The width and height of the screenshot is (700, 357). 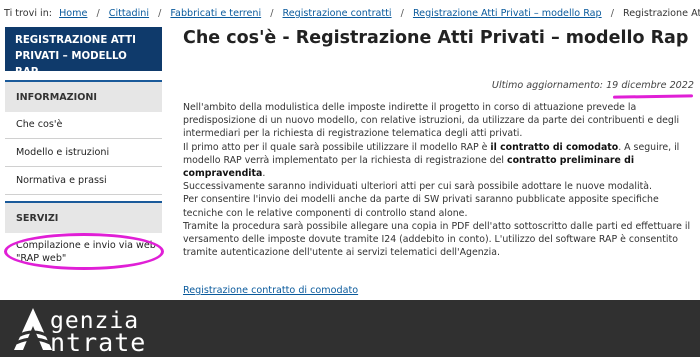 I want to click on last-updated-label: Ultimo aggiornamento:, so click(x=547, y=85).